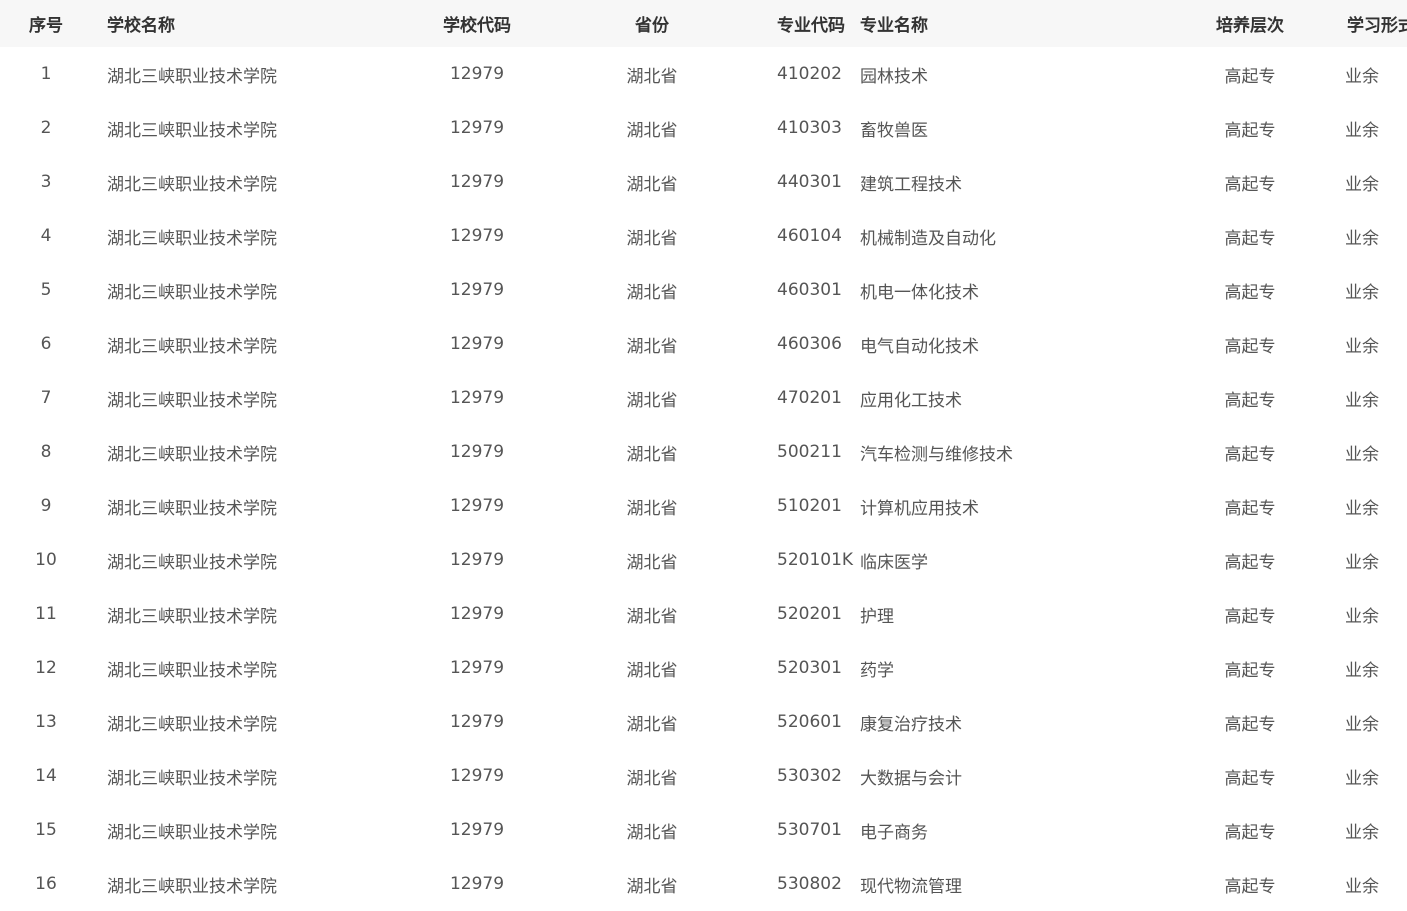  What do you see at coordinates (46, 74) in the screenshot?
I see `cell-index: 1` at bounding box center [46, 74].